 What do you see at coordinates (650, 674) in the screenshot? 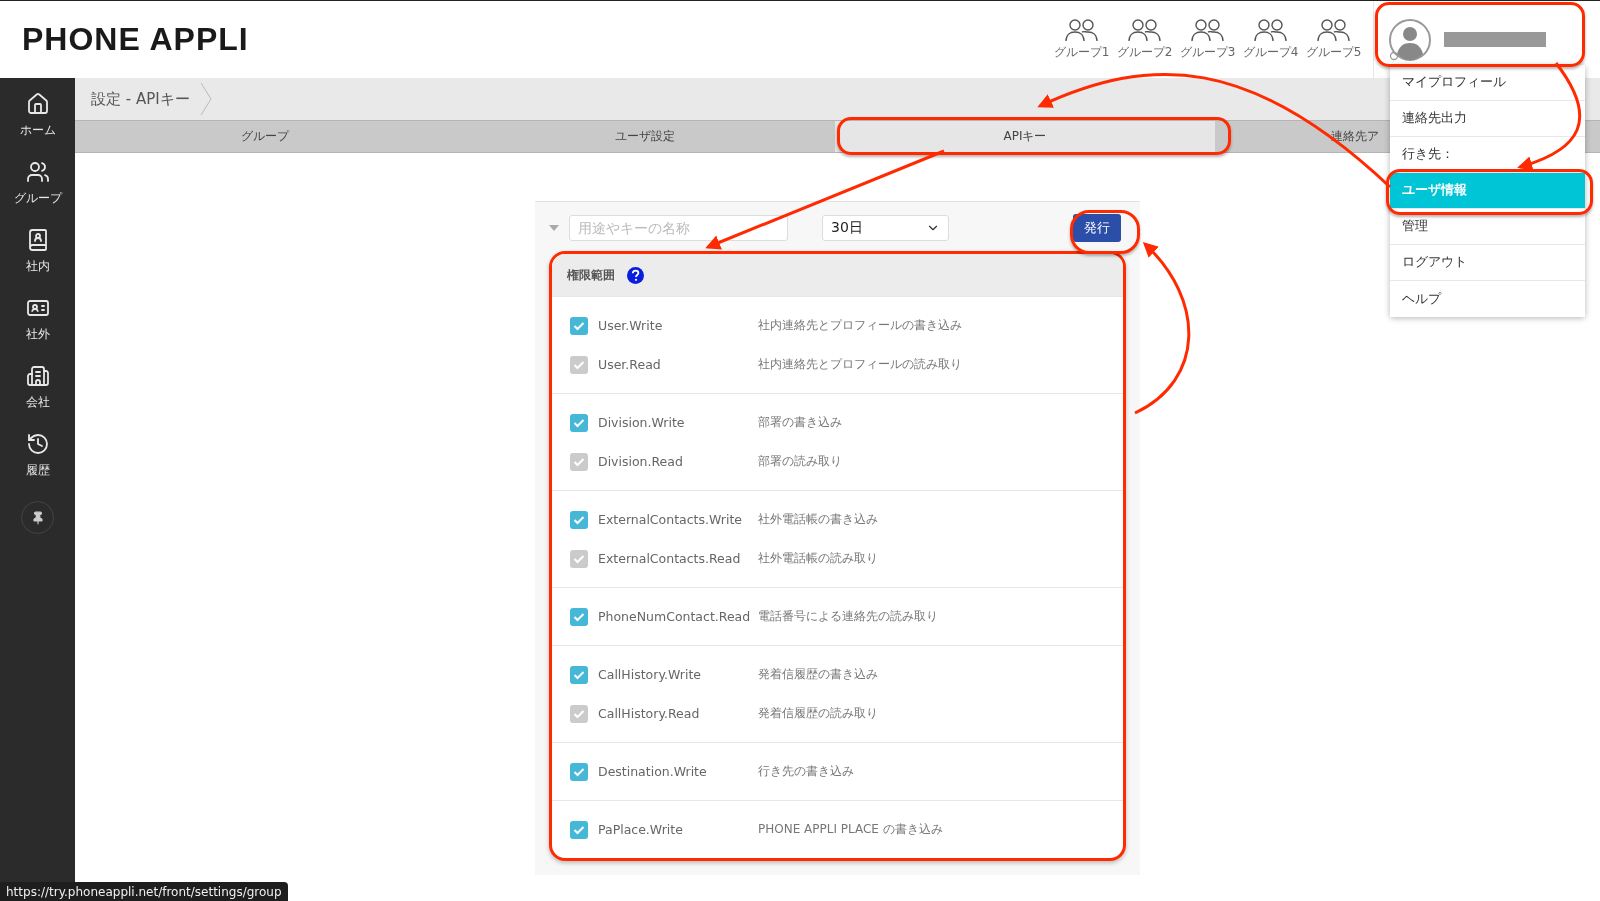
I see `permission-name: CallHistory.Write` at bounding box center [650, 674].